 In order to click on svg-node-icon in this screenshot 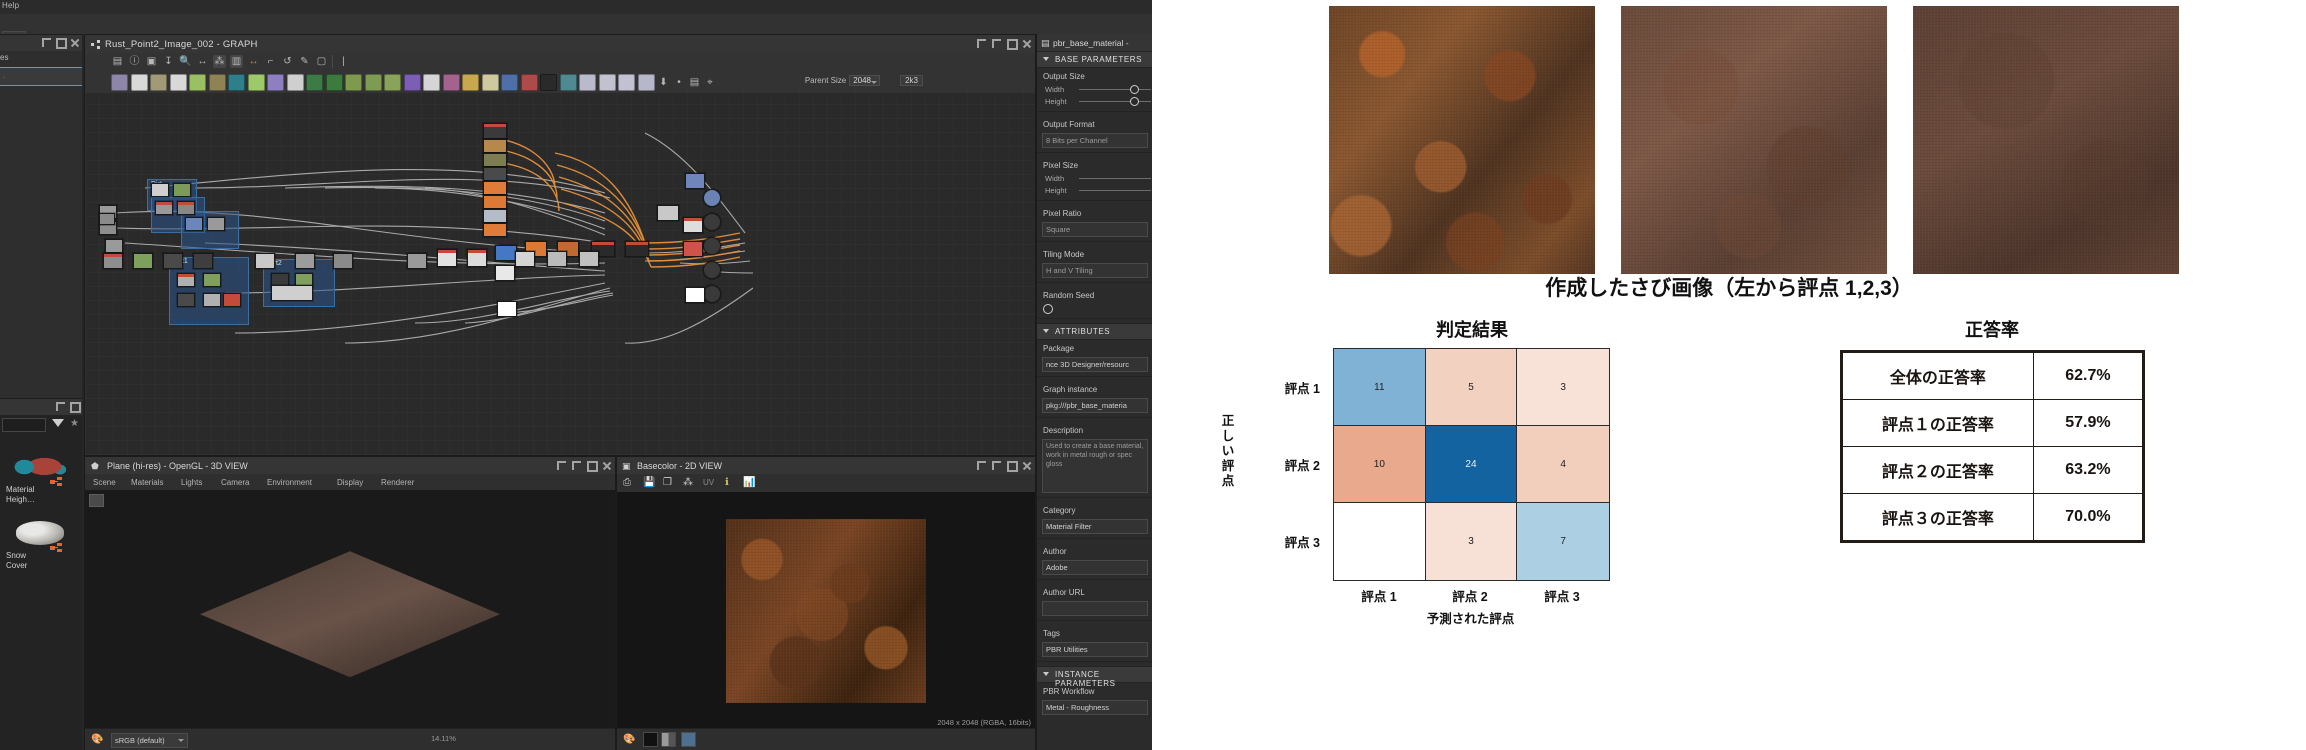, I will do `click(139, 82)`.